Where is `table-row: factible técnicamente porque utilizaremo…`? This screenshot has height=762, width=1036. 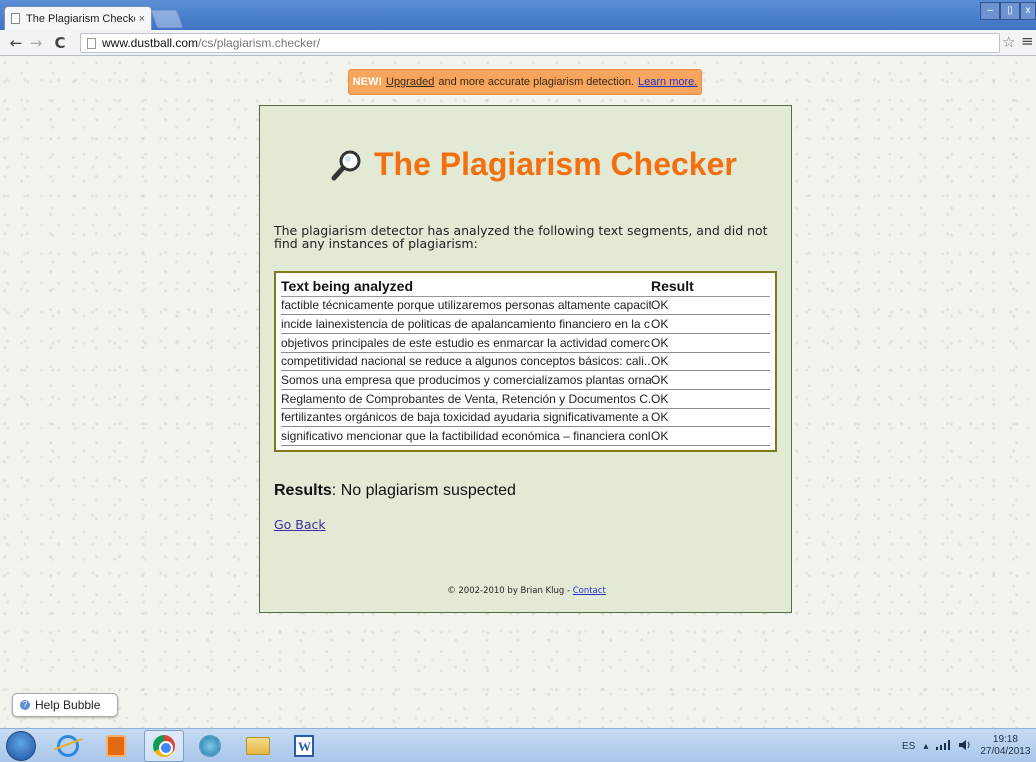
table-row: factible técnicamente porque utilizaremo… is located at coordinates (525, 306).